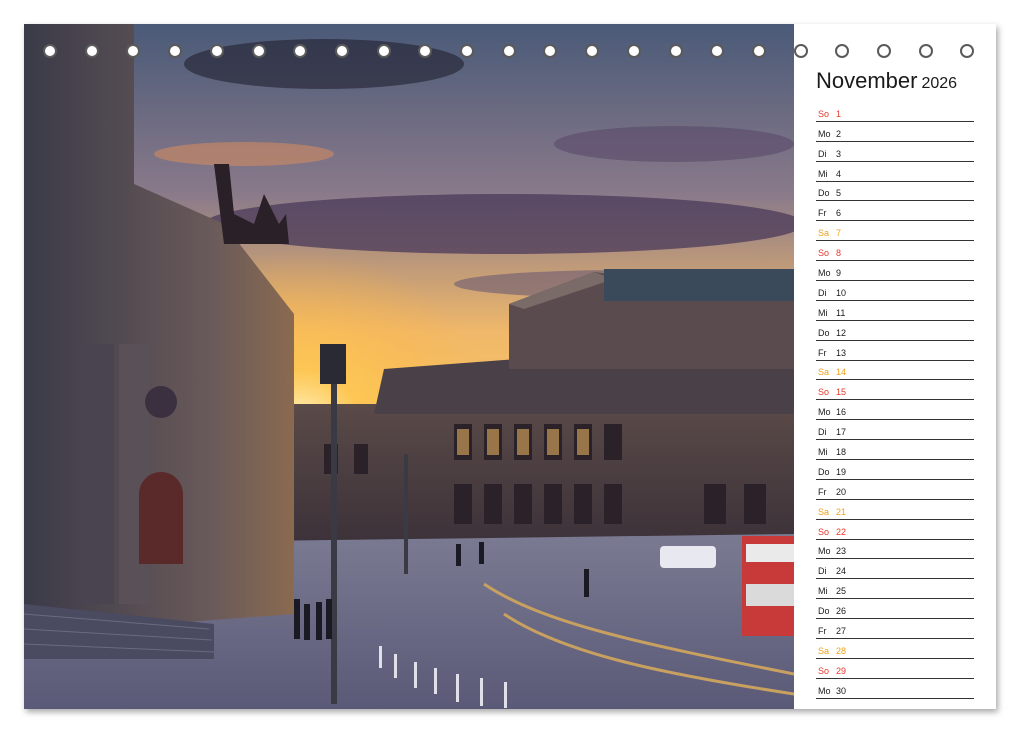  Describe the element at coordinates (841, 511) in the screenshot. I see `day-number: 21` at that location.